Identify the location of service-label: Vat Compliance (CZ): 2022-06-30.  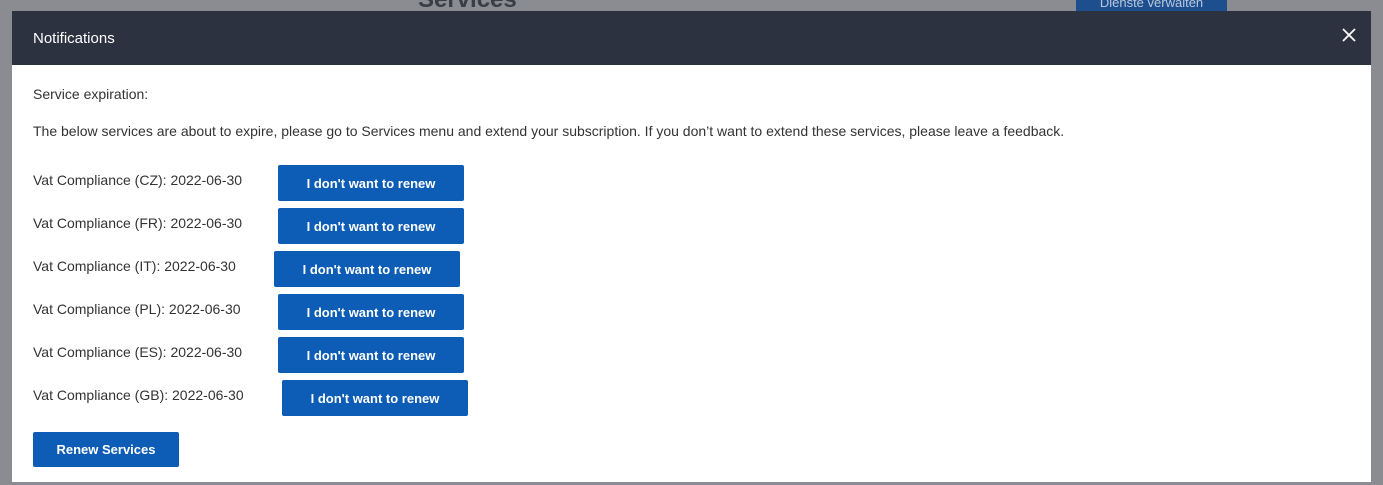
(138, 180).